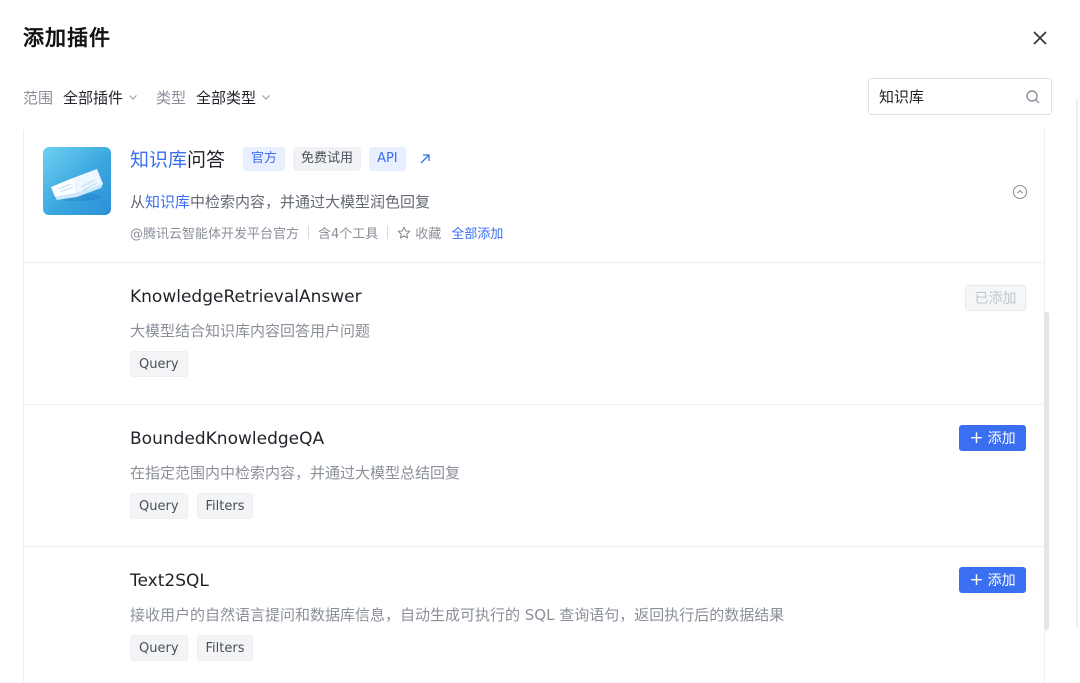 This screenshot has width=1080, height=683. What do you see at coordinates (227, 439) in the screenshot?
I see `tool-name: BoundedKnowledgeQA` at bounding box center [227, 439].